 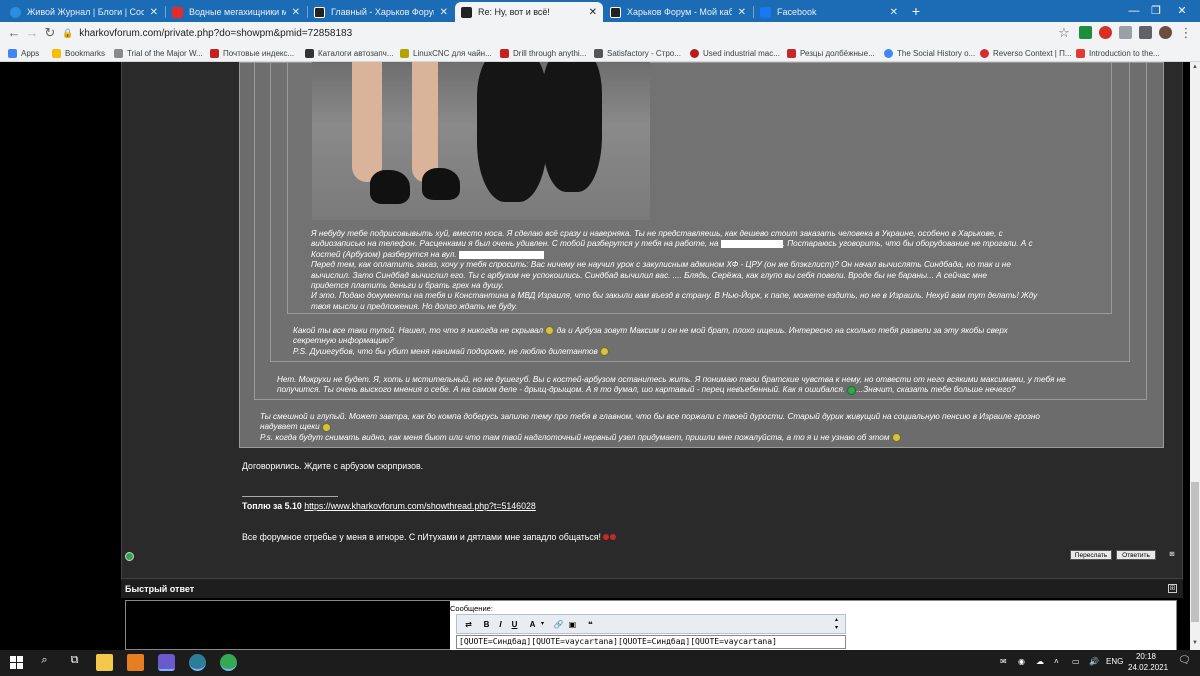 What do you see at coordinates (23, 53) in the screenshot?
I see `bookmark-apps: Apps` at bounding box center [23, 53].